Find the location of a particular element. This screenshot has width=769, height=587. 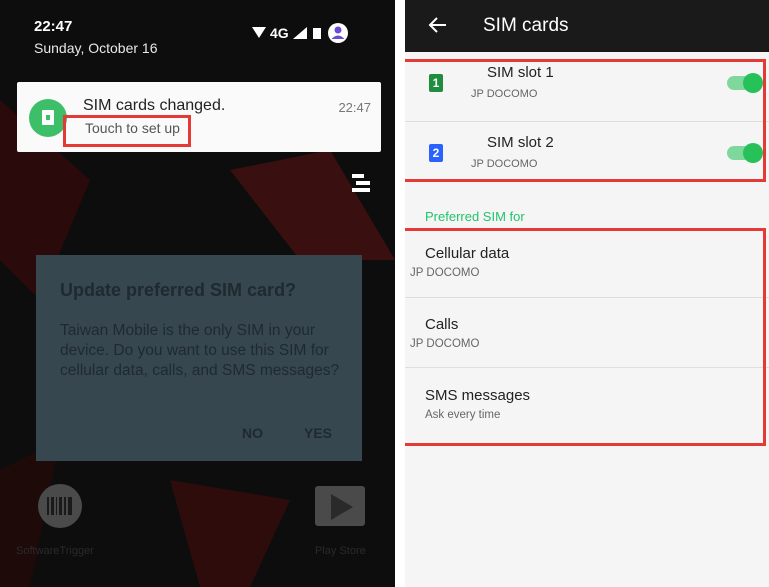

barcode-app-icon is located at coordinates (60, 506).